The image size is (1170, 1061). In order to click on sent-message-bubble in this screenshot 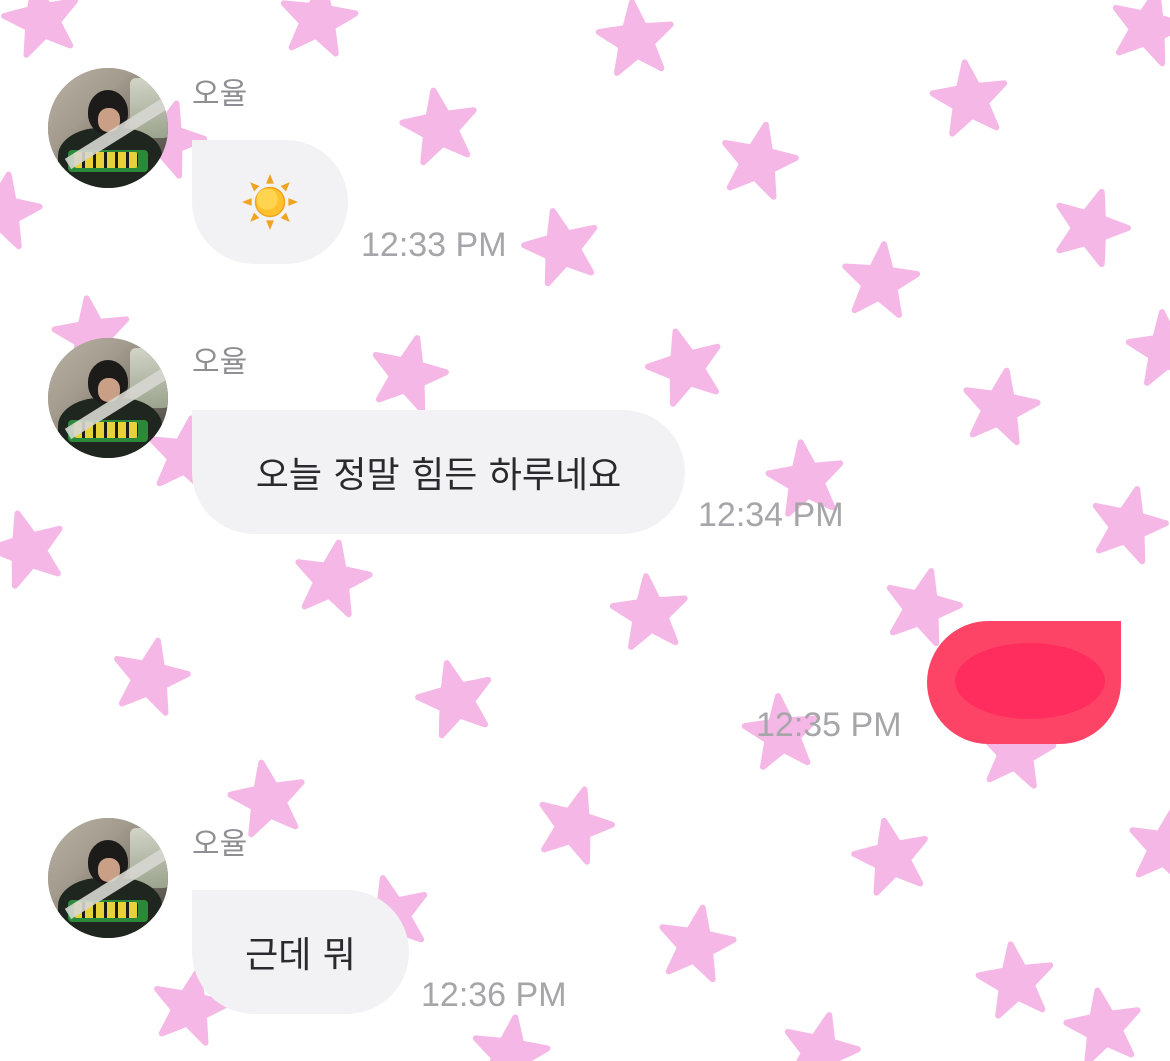, I will do `click(1024, 682)`.